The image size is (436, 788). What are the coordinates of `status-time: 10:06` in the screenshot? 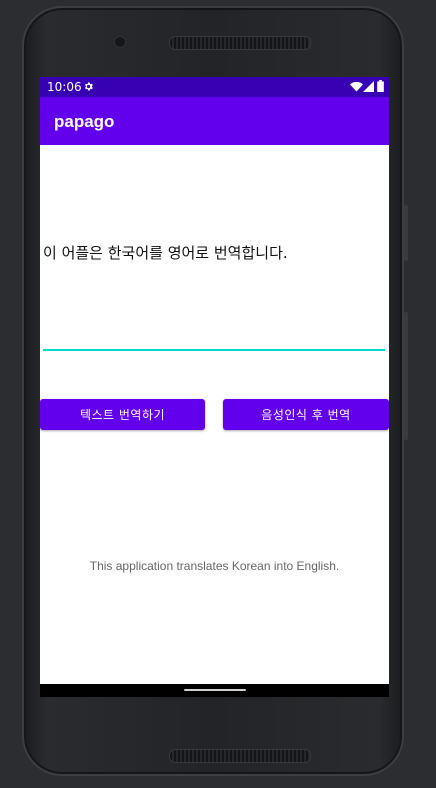 It's located at (64, 87).